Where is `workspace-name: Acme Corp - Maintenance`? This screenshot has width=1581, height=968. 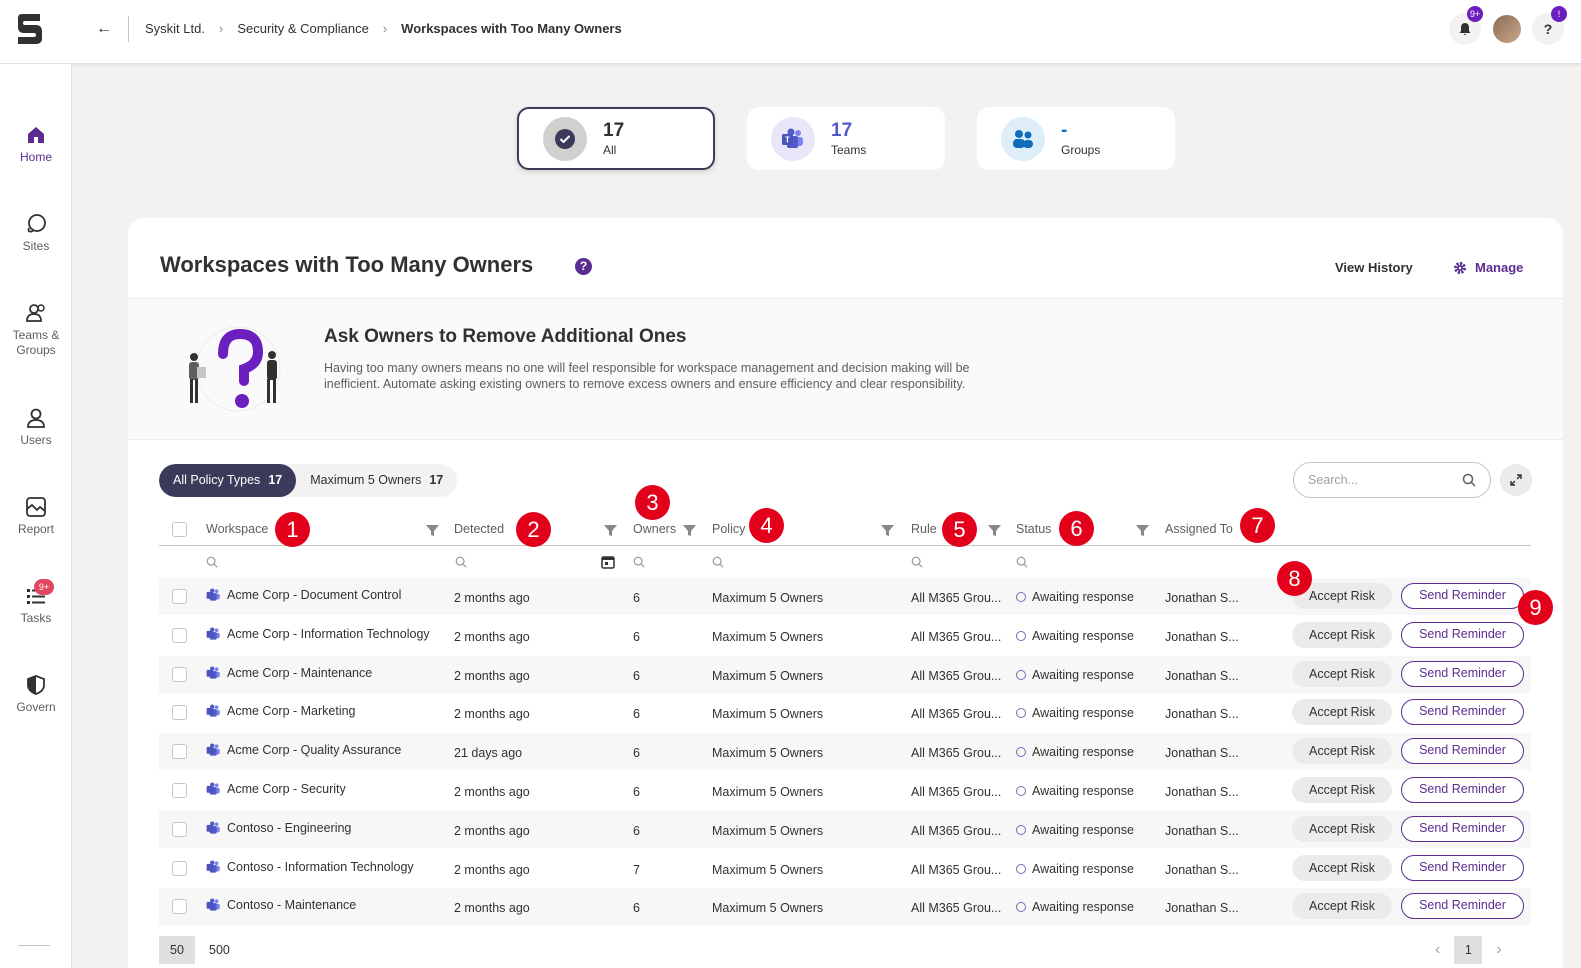 workspace-name: Acme Corp - Maintenance is located at coordinates (299, 673).